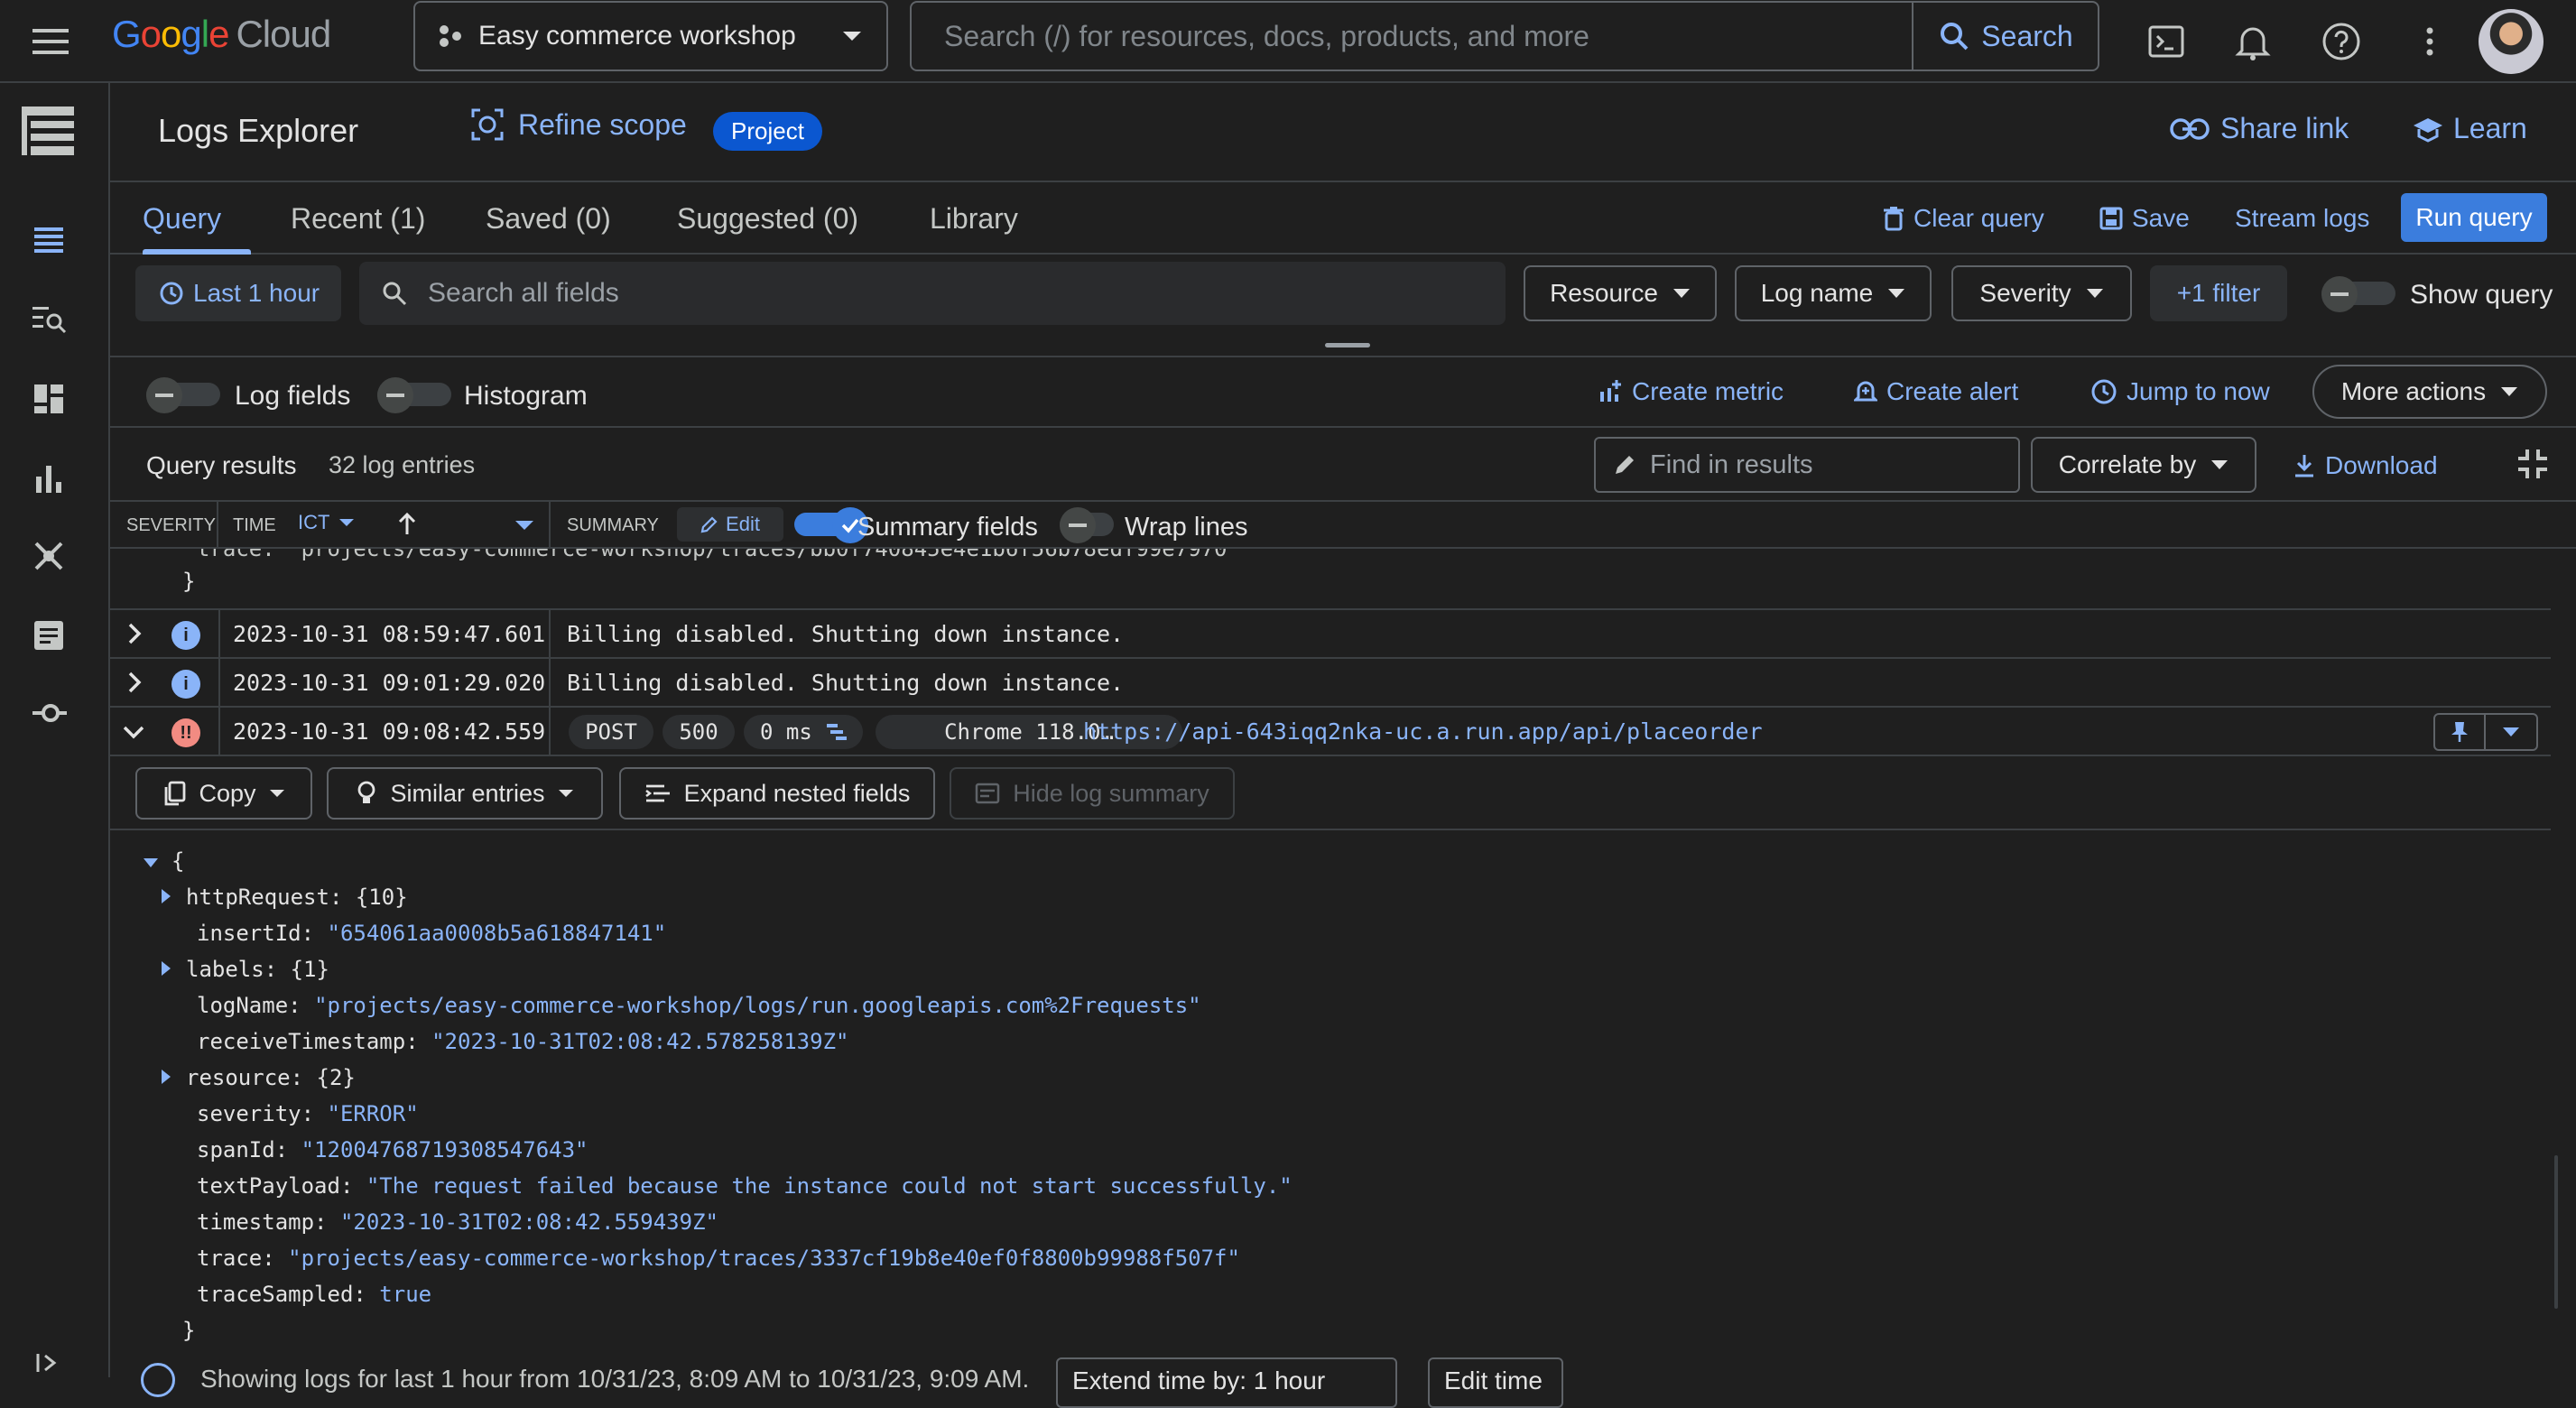 The width and height of the screenshot is (2576, 1408). What do you see at coordinates (699, 732) in the screenshot?
I see `http-status-chip: 500` at bounding box center [699, 732].